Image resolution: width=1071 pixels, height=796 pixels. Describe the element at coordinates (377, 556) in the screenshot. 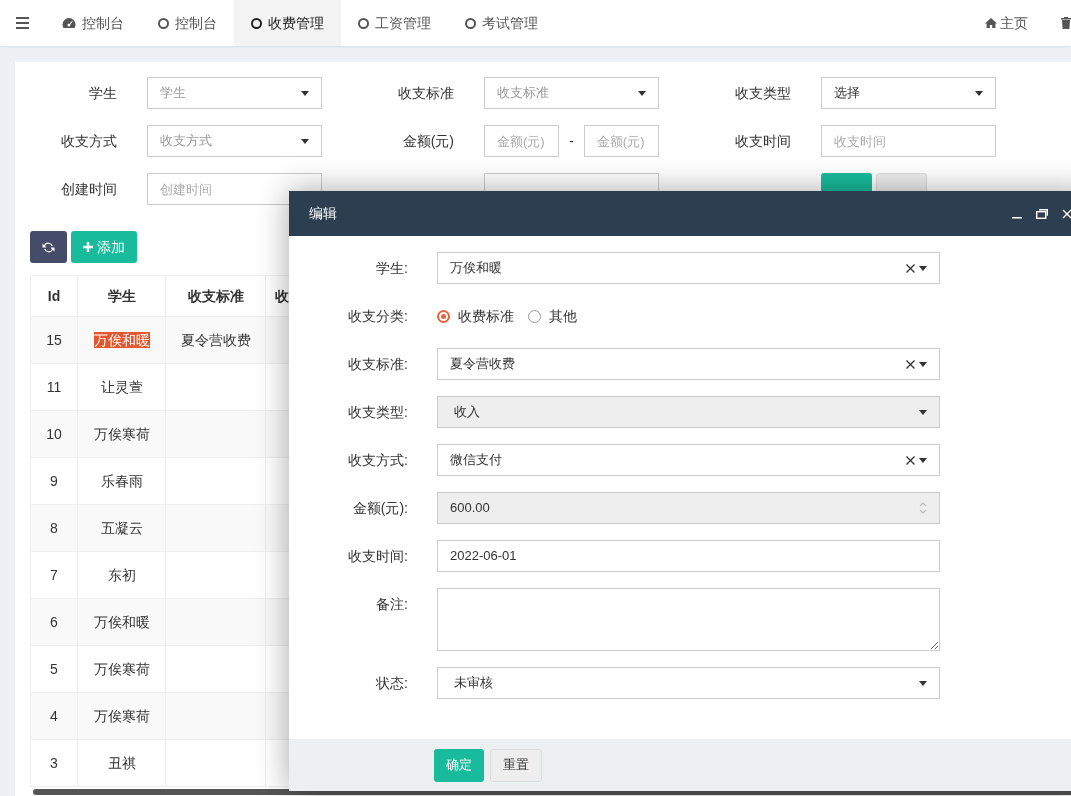

I see `field-label: 收支时间:` at that location.